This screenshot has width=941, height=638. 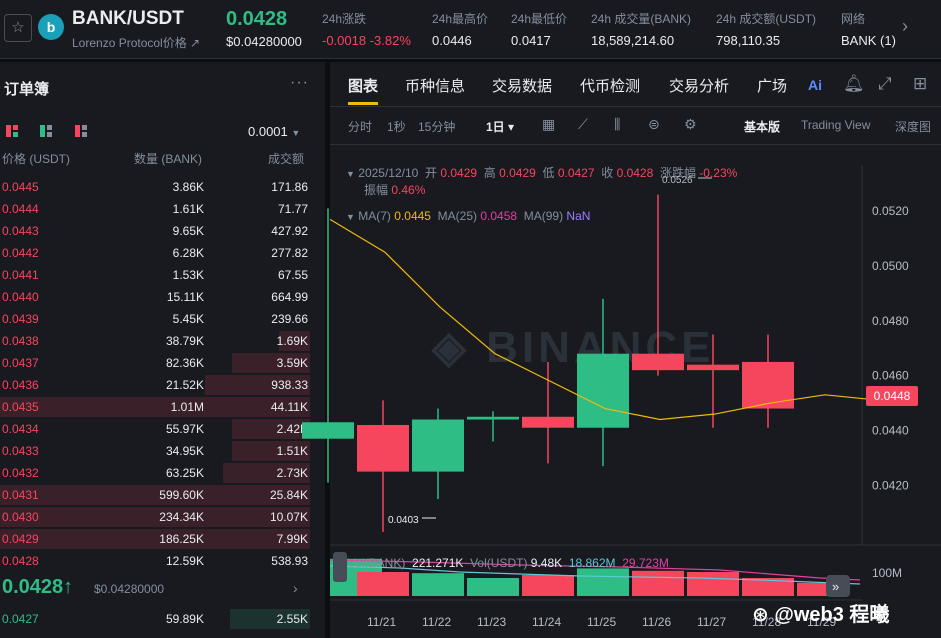 I want to click on y-tick-label: 0.0460, so click(x=890, y=376).